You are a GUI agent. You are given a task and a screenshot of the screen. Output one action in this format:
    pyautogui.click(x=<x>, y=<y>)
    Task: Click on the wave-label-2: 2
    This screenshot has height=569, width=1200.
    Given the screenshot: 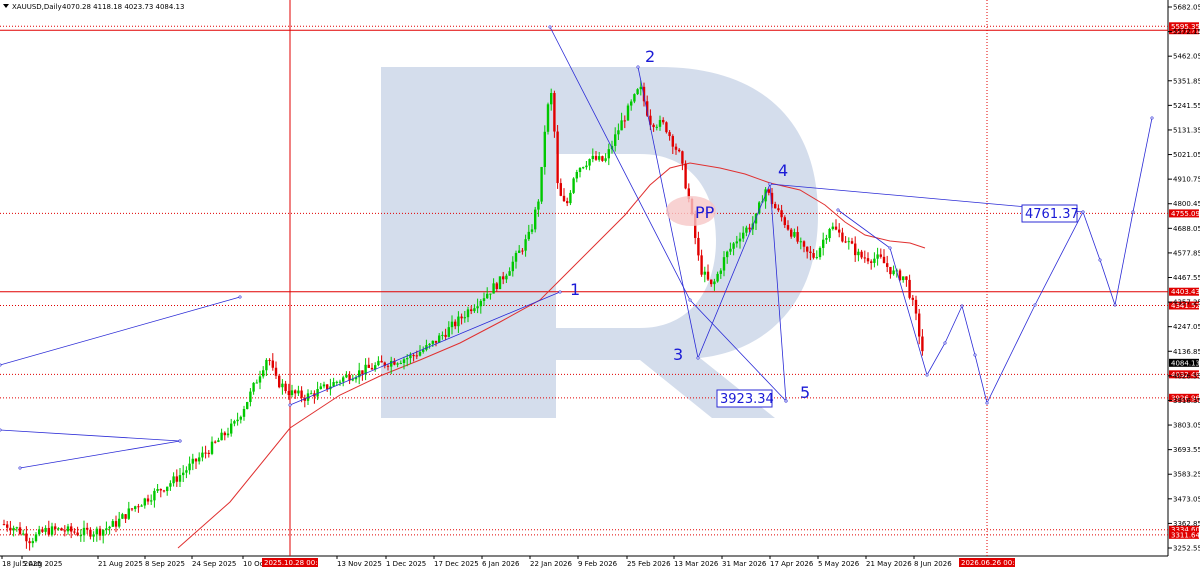 What is the action you would take?
    pyautogui.click(x=650, y=56)
    